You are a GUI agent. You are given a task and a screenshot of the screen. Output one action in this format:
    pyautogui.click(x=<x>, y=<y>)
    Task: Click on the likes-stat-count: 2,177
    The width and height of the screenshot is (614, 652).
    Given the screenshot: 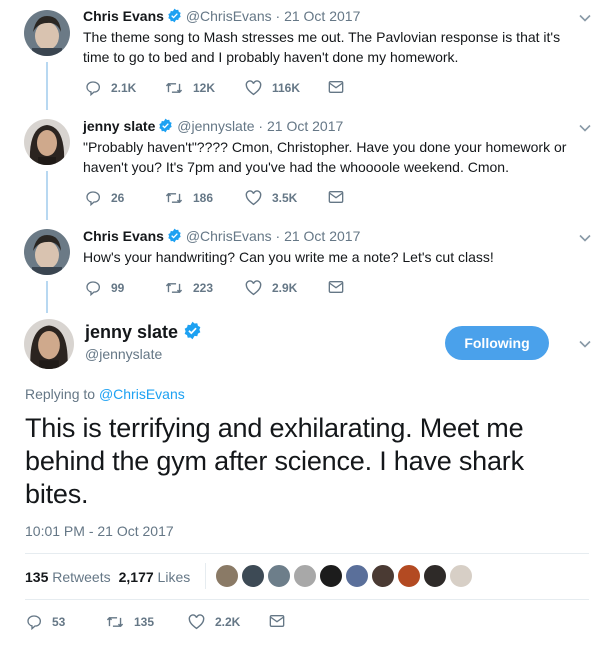 What is the action you would take?
    pyautogui.click(x=136, y=577)
    